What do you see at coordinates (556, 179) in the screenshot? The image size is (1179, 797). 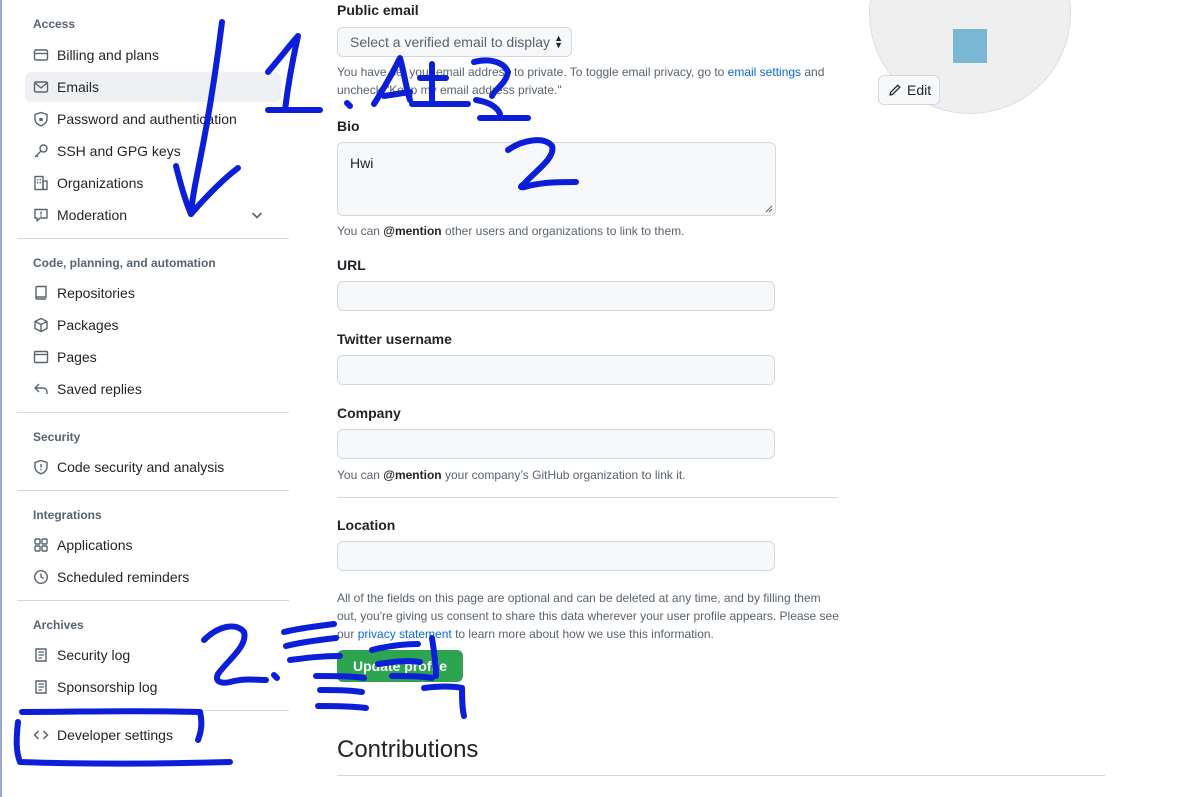 I see `bio-textarea: Hwi` at bounding box center [556, 179].